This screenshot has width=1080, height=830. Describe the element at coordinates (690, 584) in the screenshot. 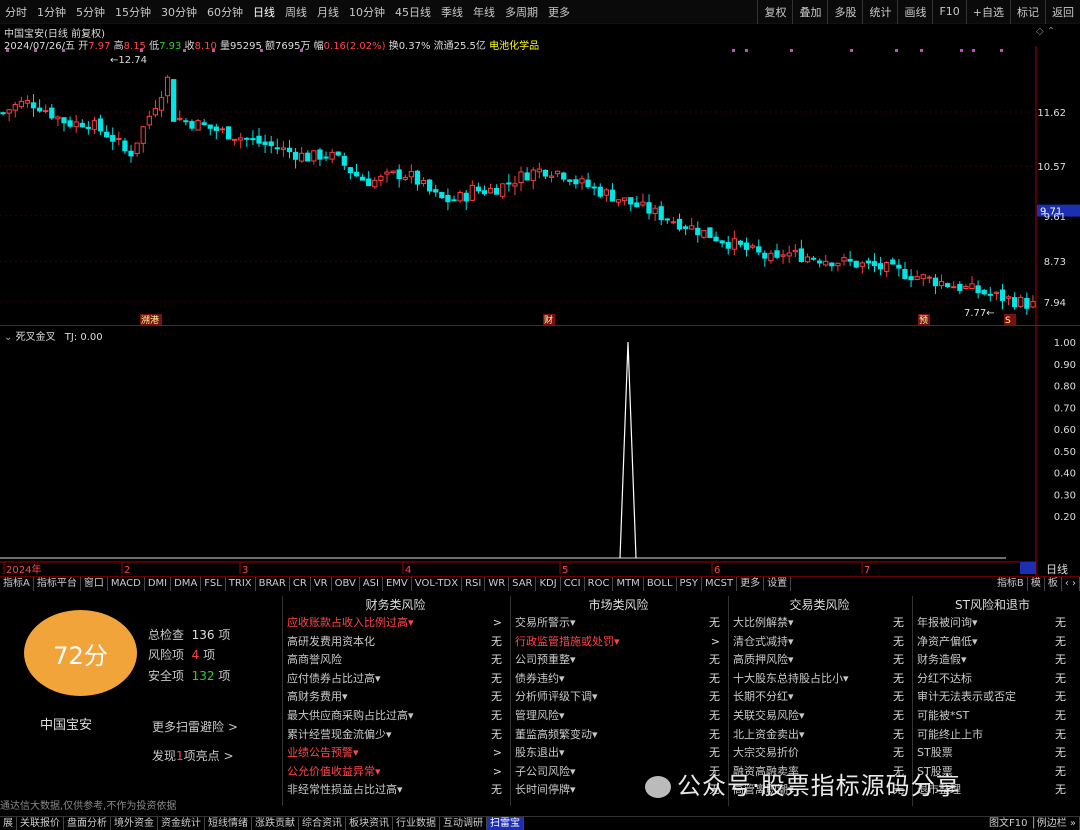

I see `indicator-tab: PSY` at that location.